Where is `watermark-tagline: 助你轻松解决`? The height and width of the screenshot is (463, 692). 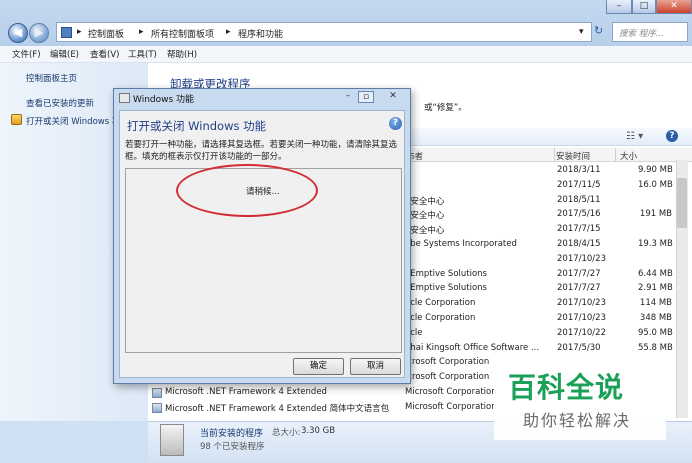 watermark-tagline: 助你轻松解决 is located at coordinates (577, 420).